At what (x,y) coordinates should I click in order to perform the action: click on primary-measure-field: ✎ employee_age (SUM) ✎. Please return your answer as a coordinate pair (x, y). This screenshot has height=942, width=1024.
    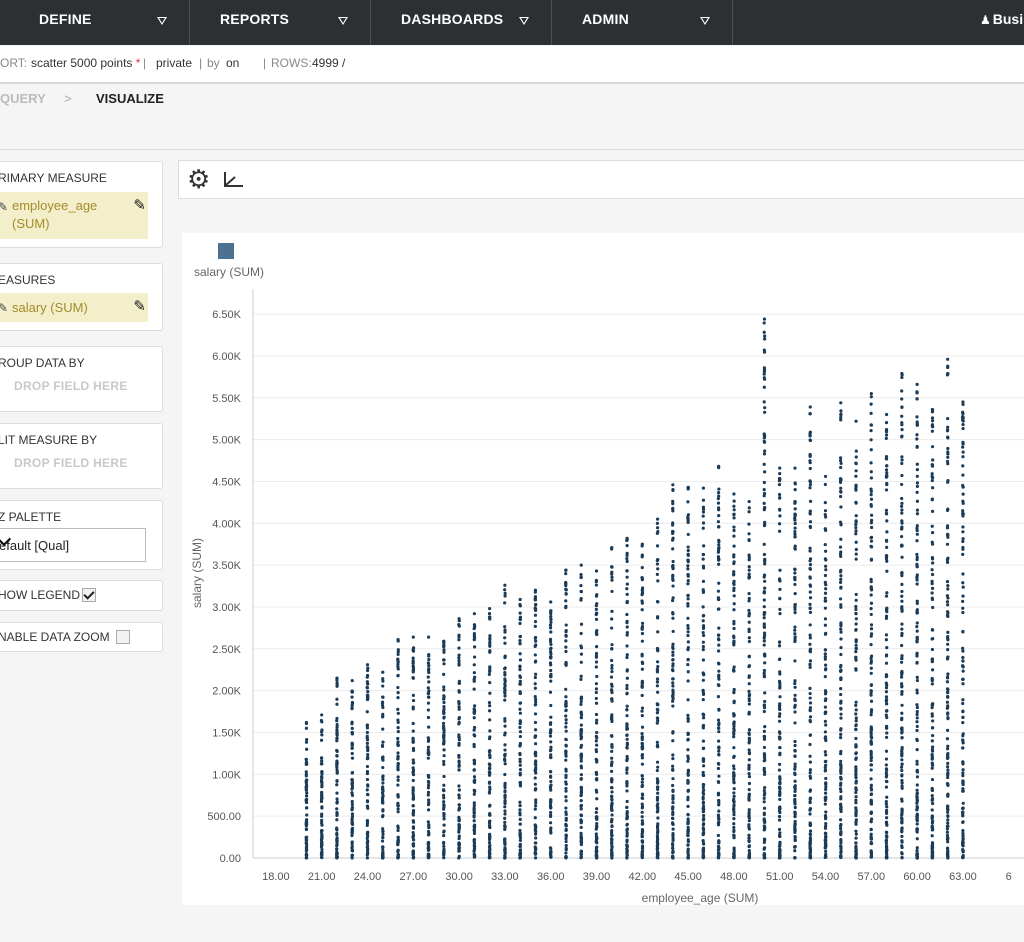
    Looking at the image, I should click on (74, 215).